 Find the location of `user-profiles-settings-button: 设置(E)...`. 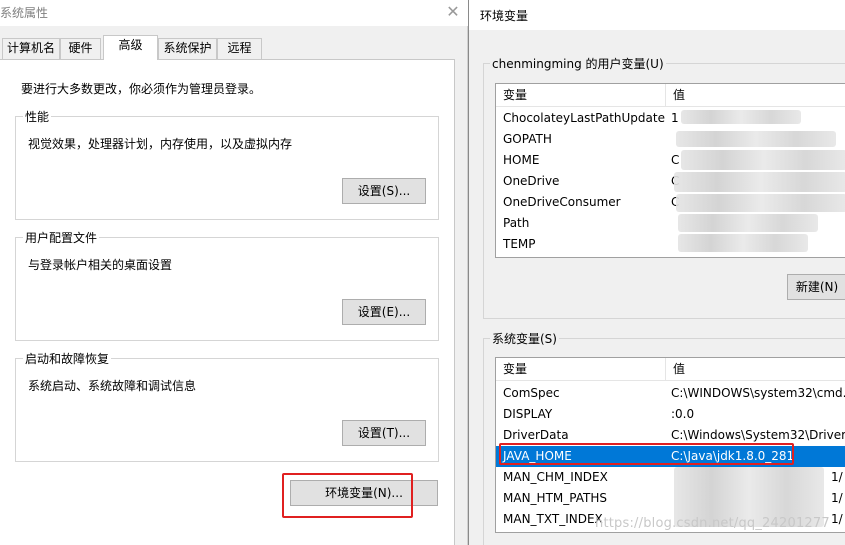

user-profiles-settings-button: 设置(E)... is located at coordinates (384, 312).